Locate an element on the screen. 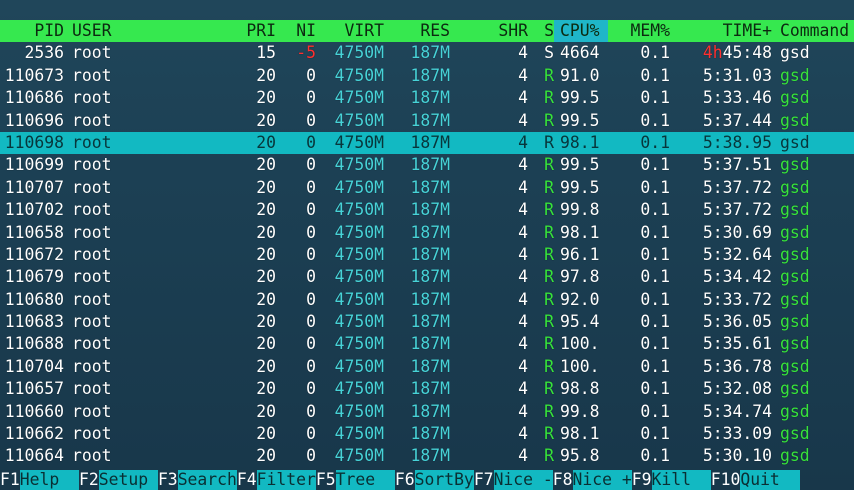 This screenshot has height=490, width=854. fkey-label-f8: Nice + is located at coordinates (602, 480).